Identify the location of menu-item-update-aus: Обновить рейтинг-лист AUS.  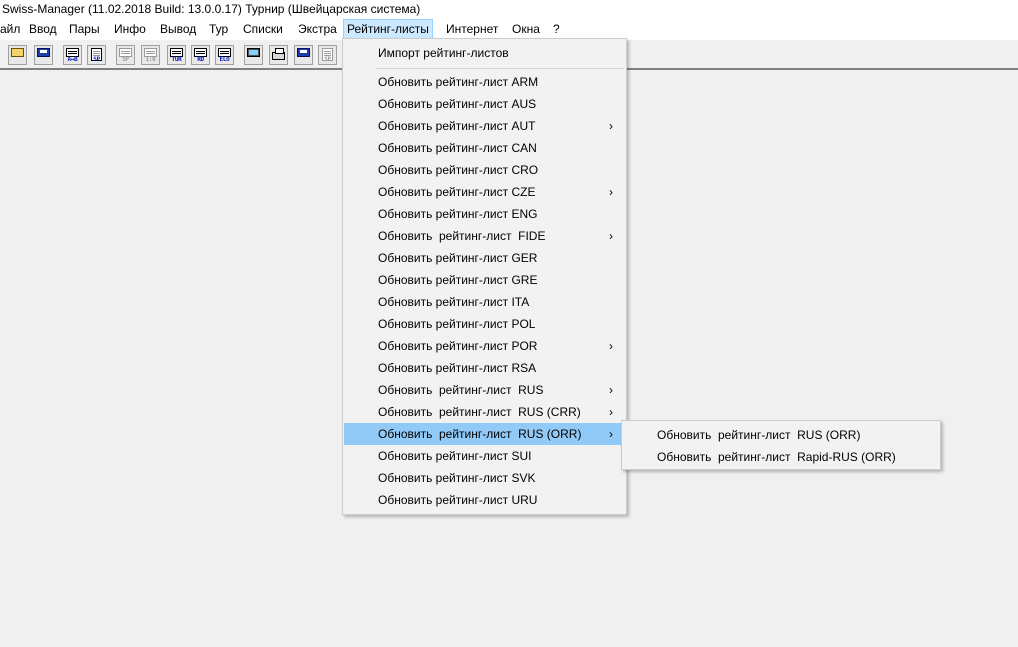
(484, 104).